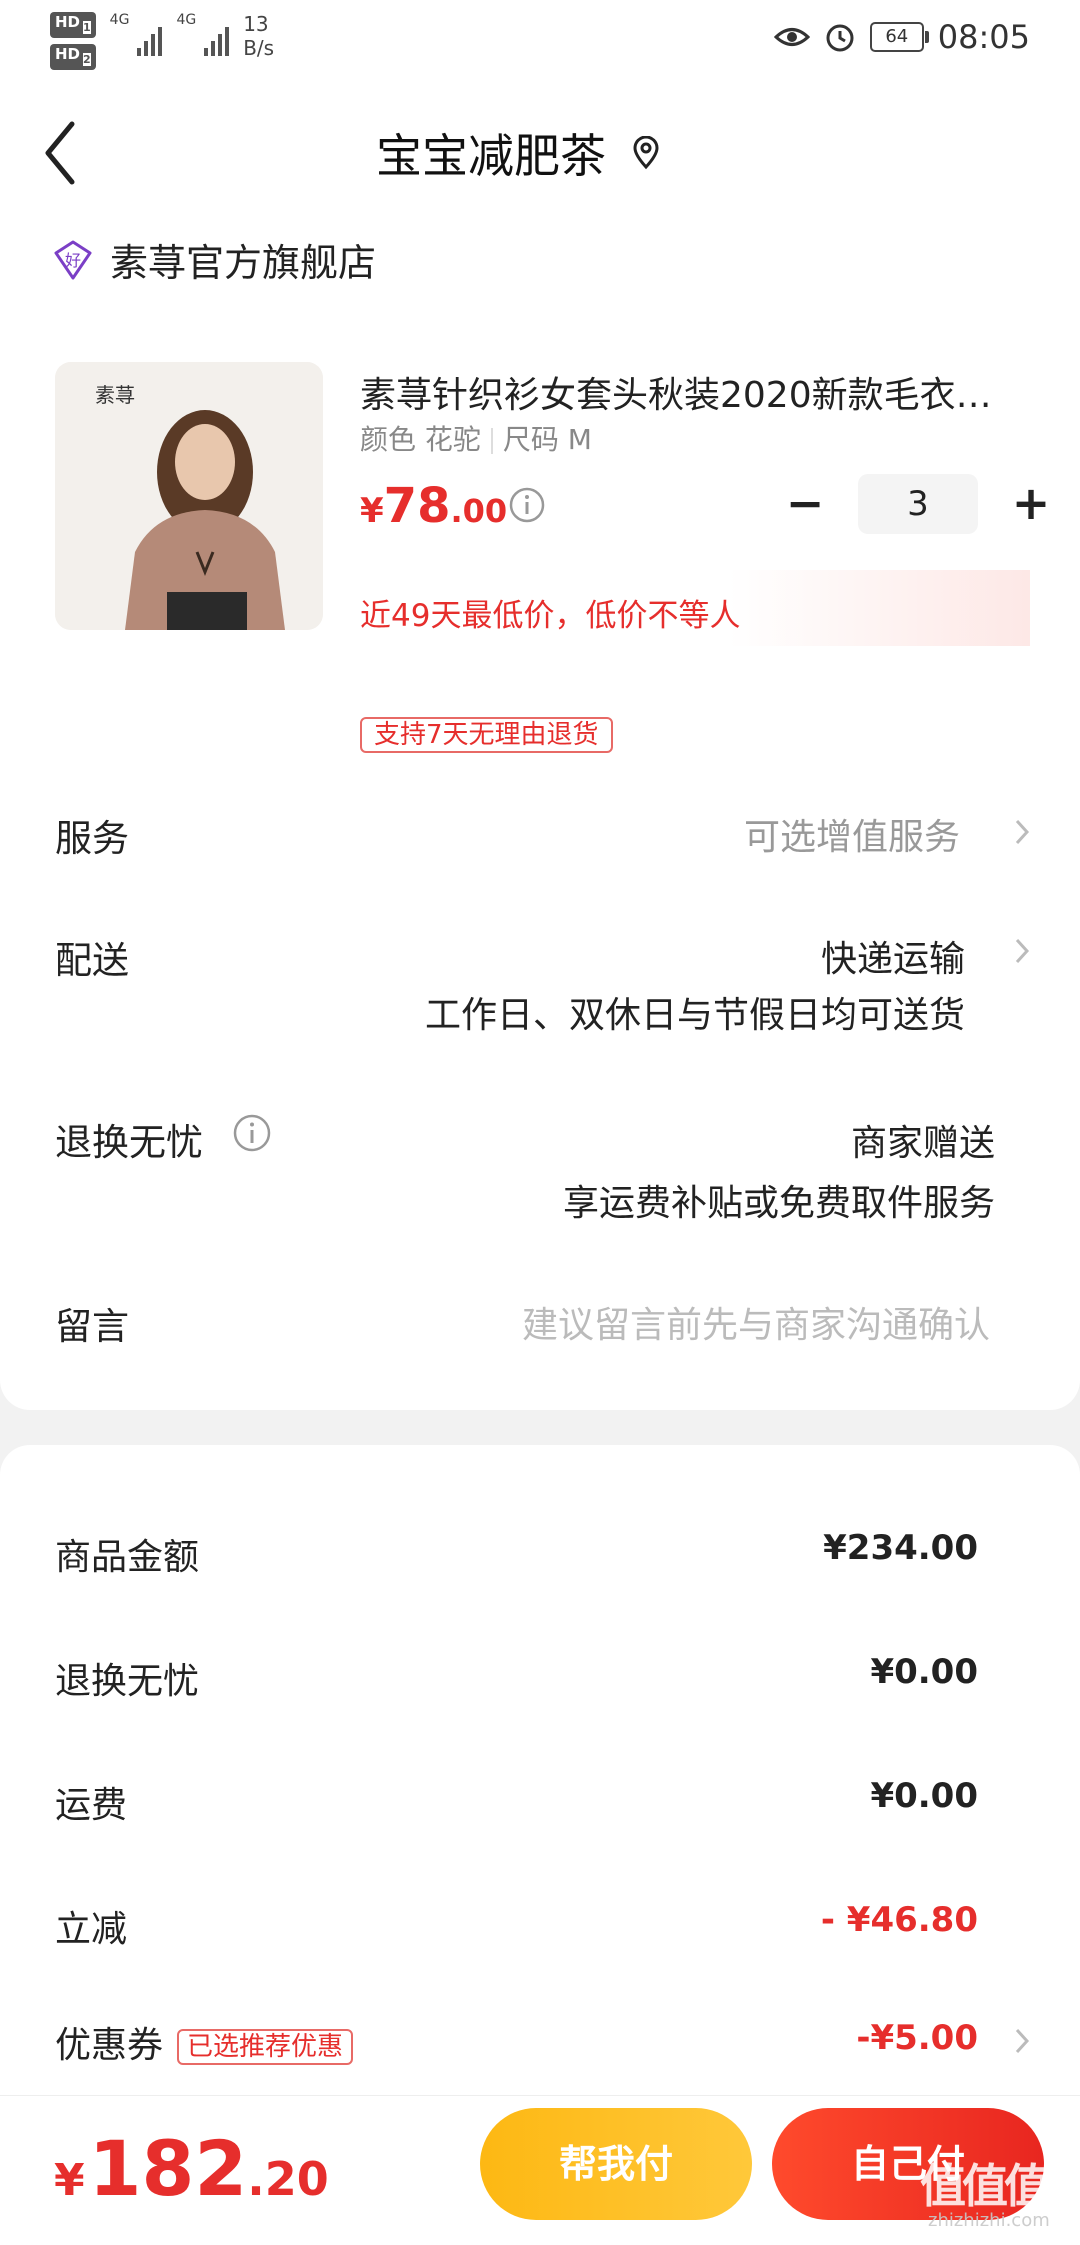 The width and height of the screenshot is (1080, 2245). I want to click on signal-2-icon: 4G, so click(203, 34).